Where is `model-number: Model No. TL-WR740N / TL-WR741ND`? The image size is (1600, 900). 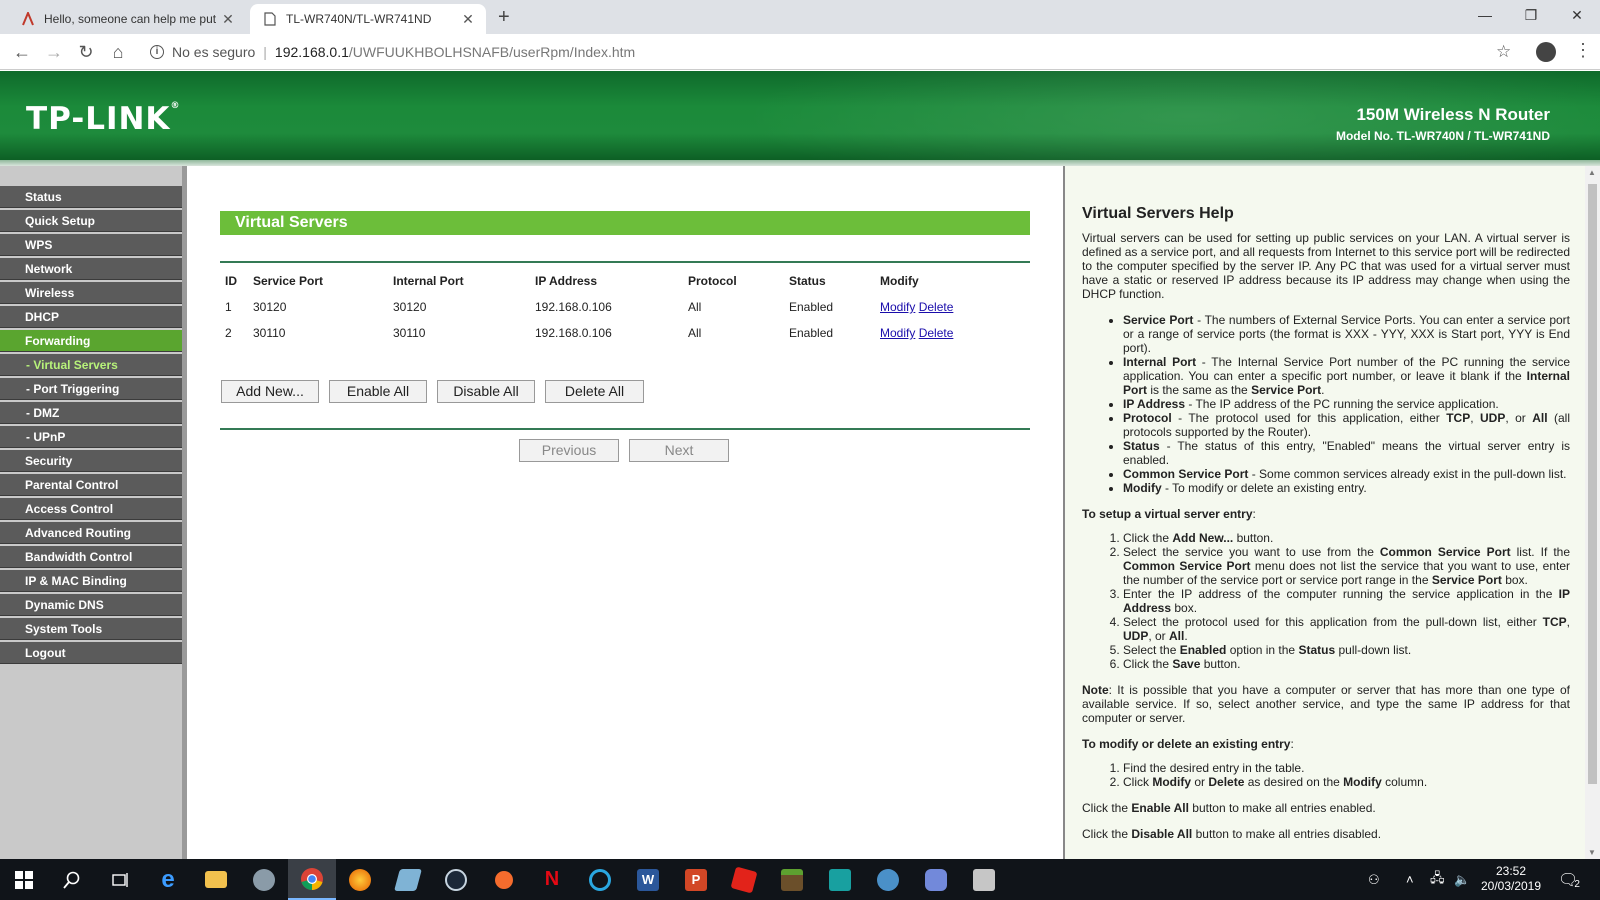 model-number: Model No. TL-WR740N / TL-WR741ND is located at coordinates (1442, 136).